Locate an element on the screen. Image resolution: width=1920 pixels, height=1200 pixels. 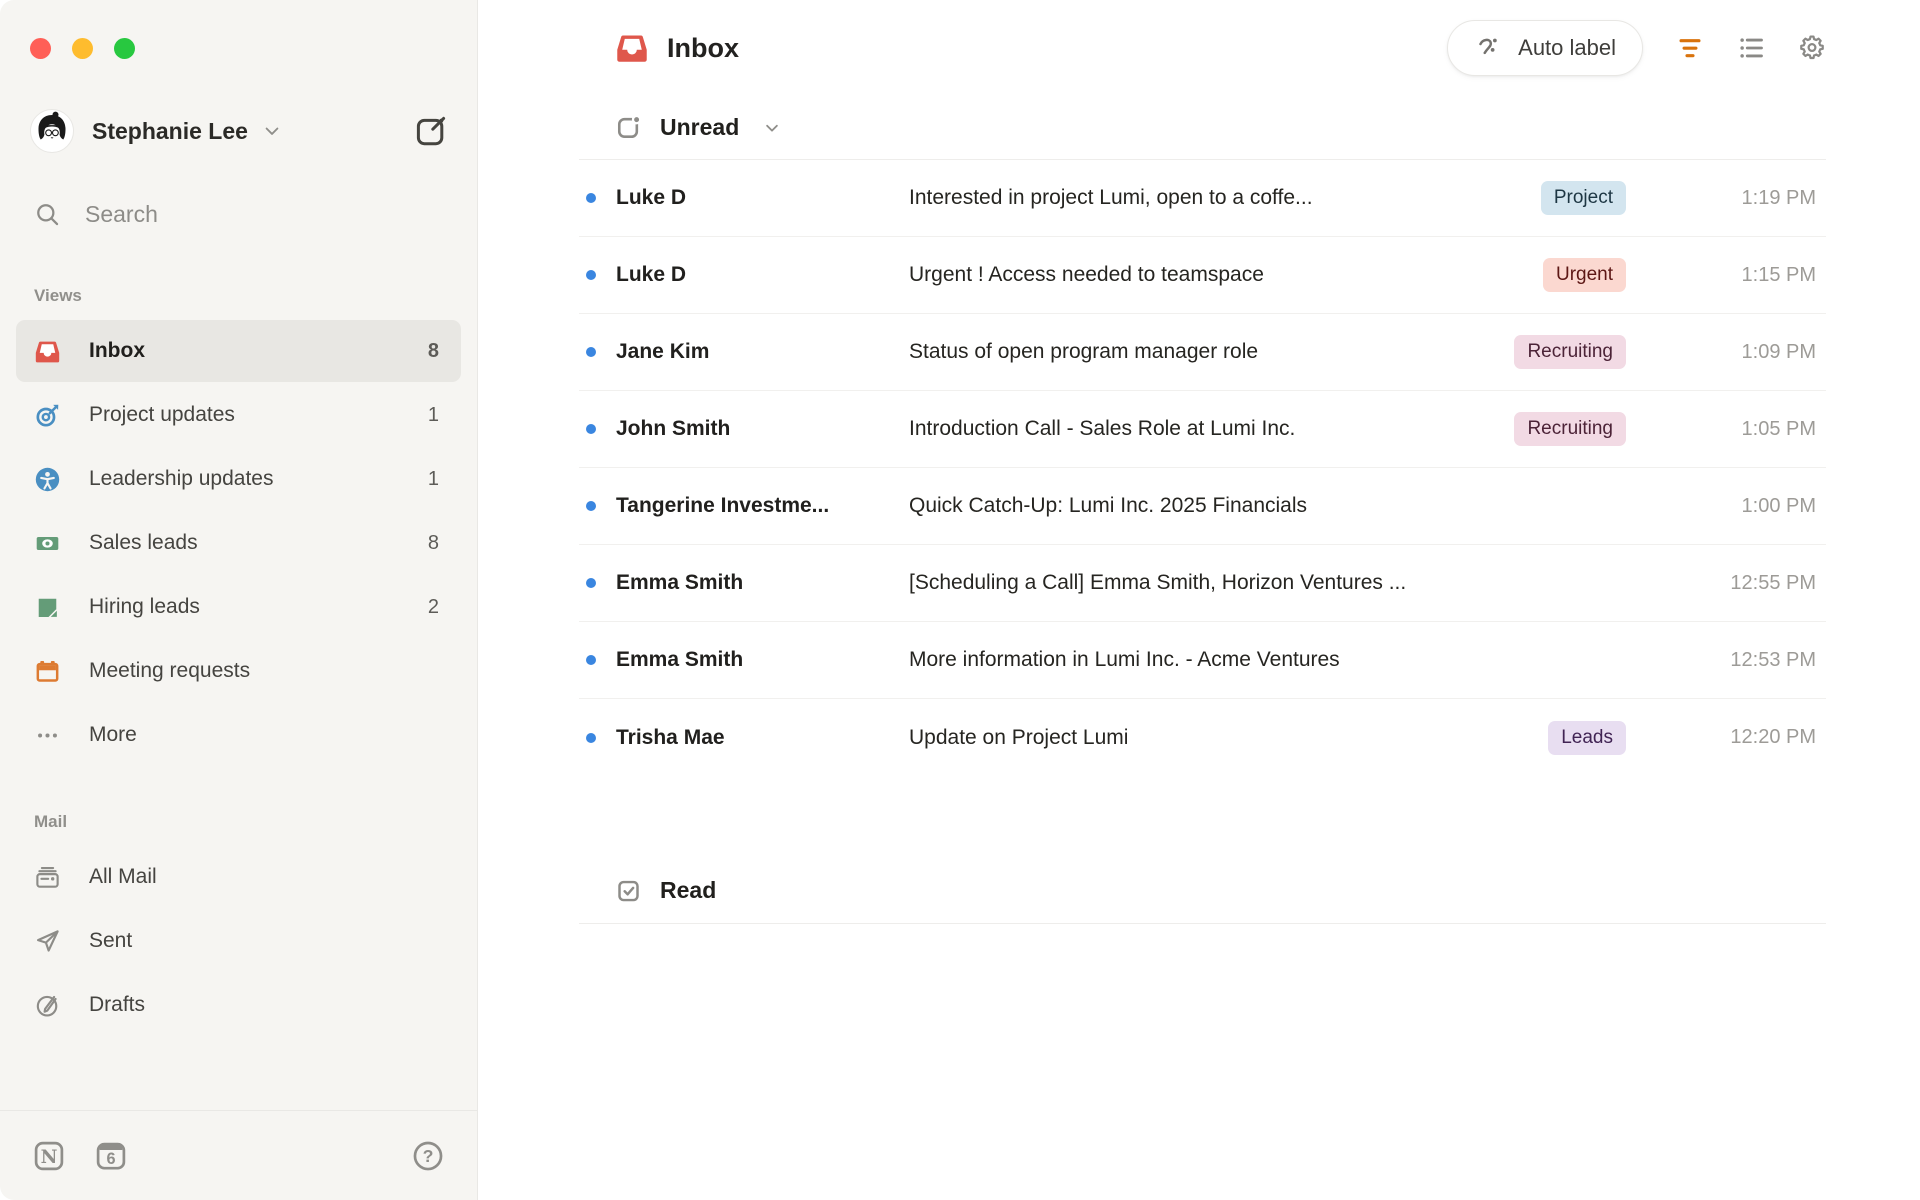
account-switcher: Stephanie Lee is located at coordinates (239, 131).